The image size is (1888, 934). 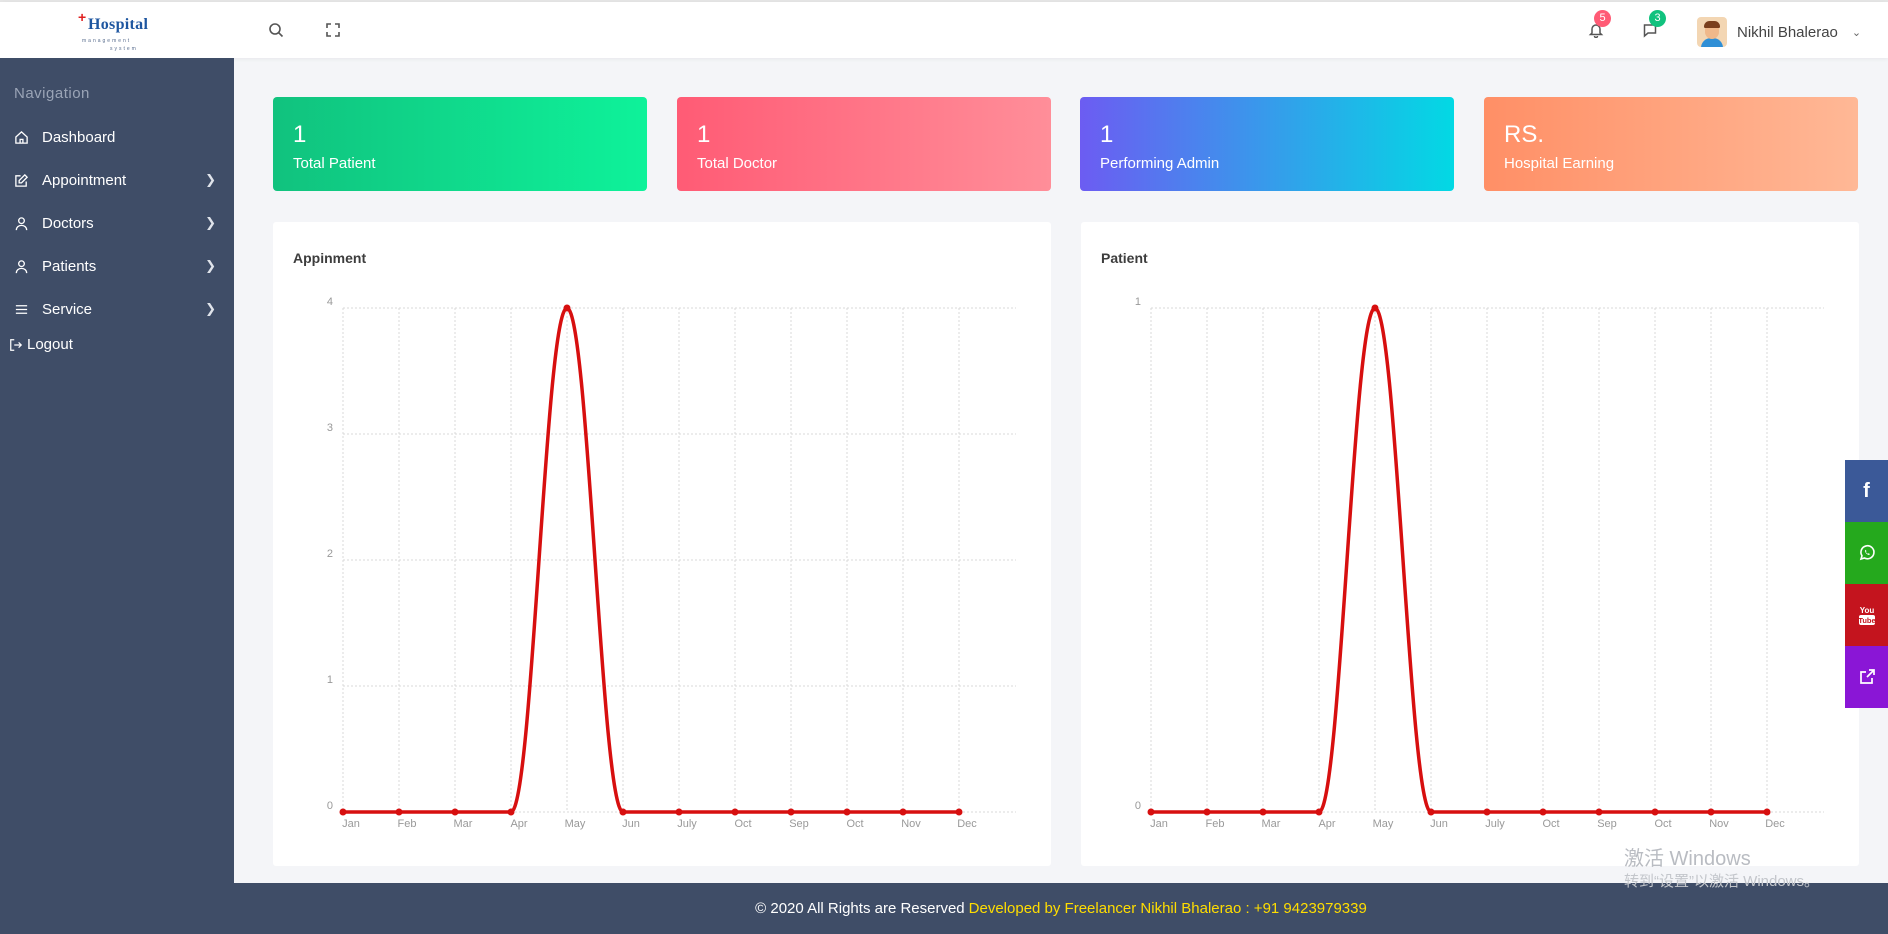 I want to click on whatsapp-button, so click(x=1866, y=553).